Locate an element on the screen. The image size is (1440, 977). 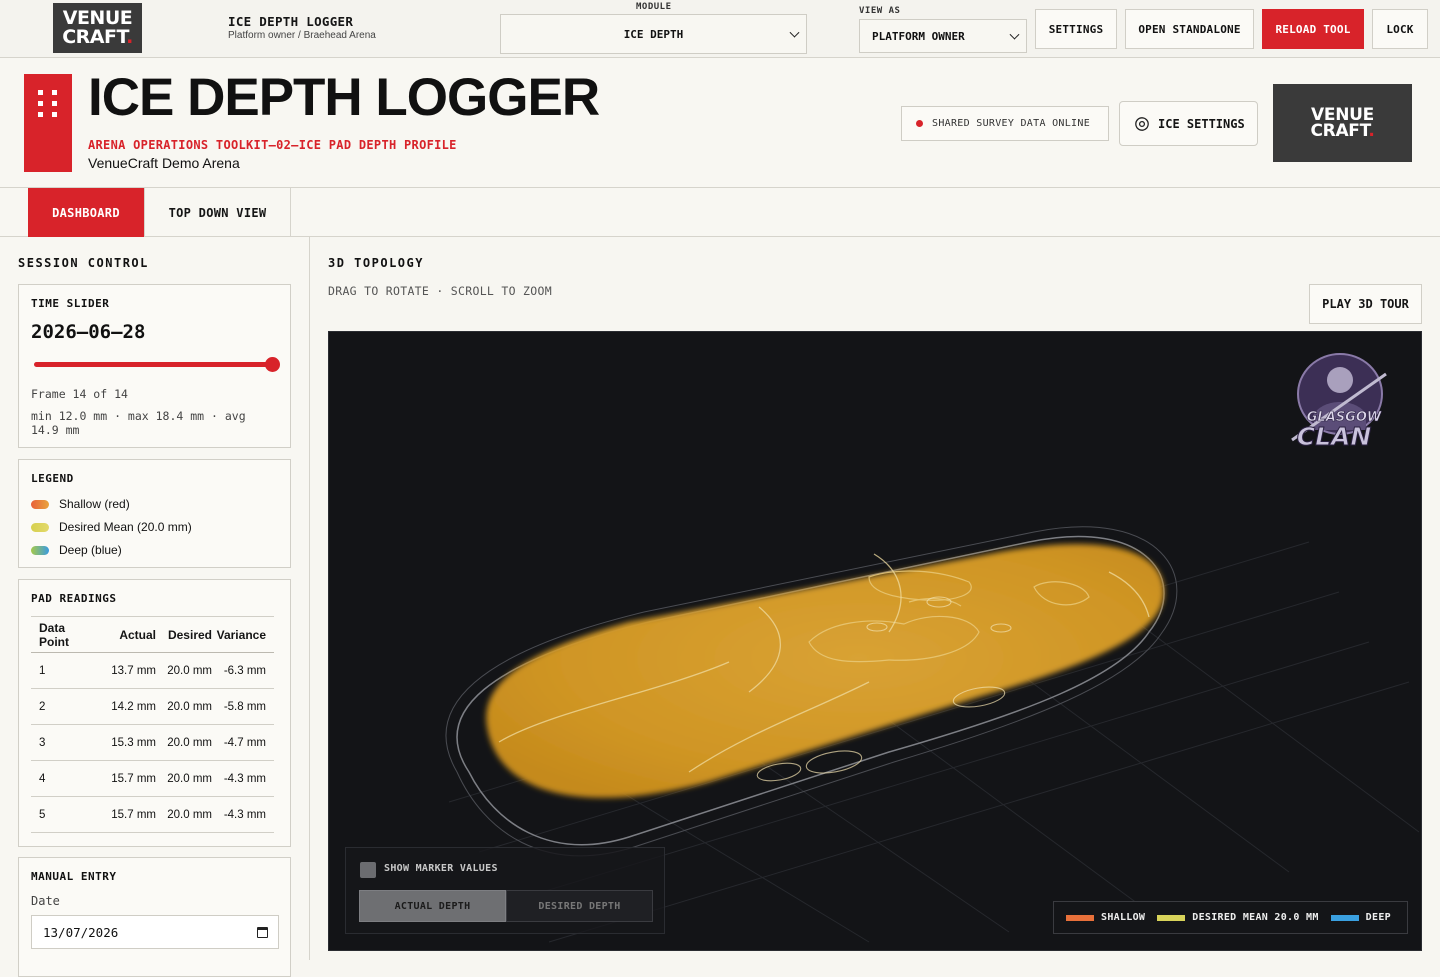
venuecraft-logo-large: VENUE CRAFT. is located at coordinates (1342, 123).